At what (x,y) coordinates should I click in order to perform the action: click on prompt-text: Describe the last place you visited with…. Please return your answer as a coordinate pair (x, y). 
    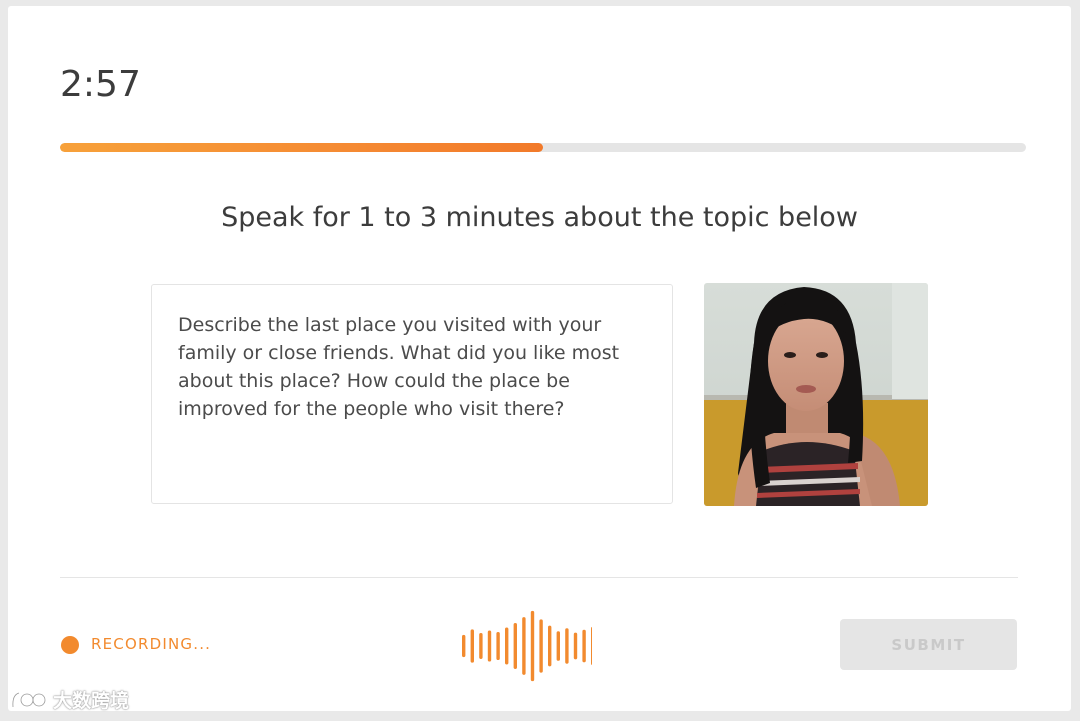
    Looking at the image, I should click on (399, 367).